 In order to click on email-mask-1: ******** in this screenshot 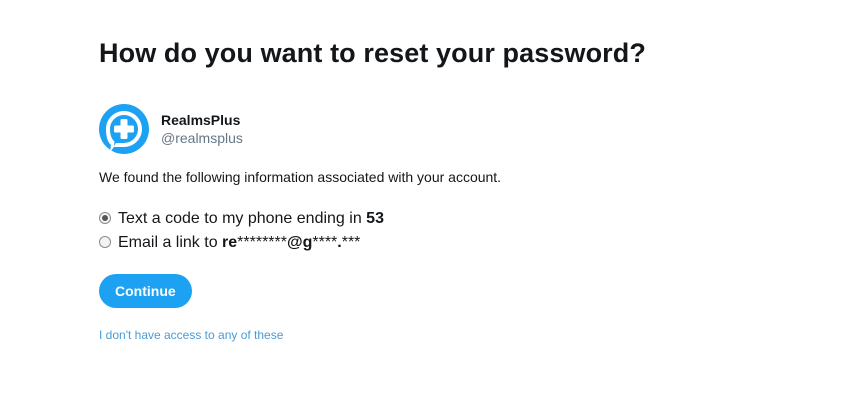, I will do `click(262, 242)`.